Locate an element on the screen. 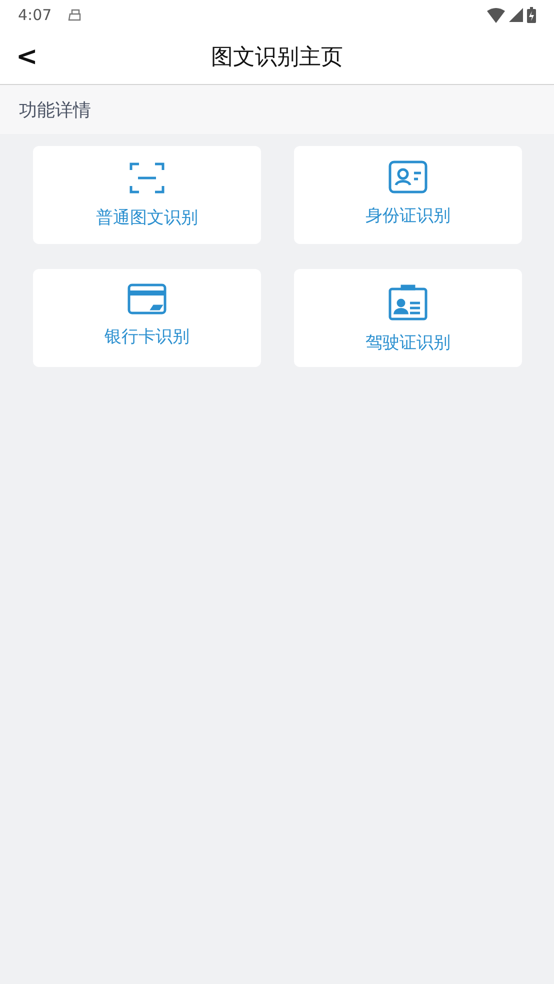 The height and width of the screenshot is (984, 554). notification-icon is located at coordinates (75, 15).